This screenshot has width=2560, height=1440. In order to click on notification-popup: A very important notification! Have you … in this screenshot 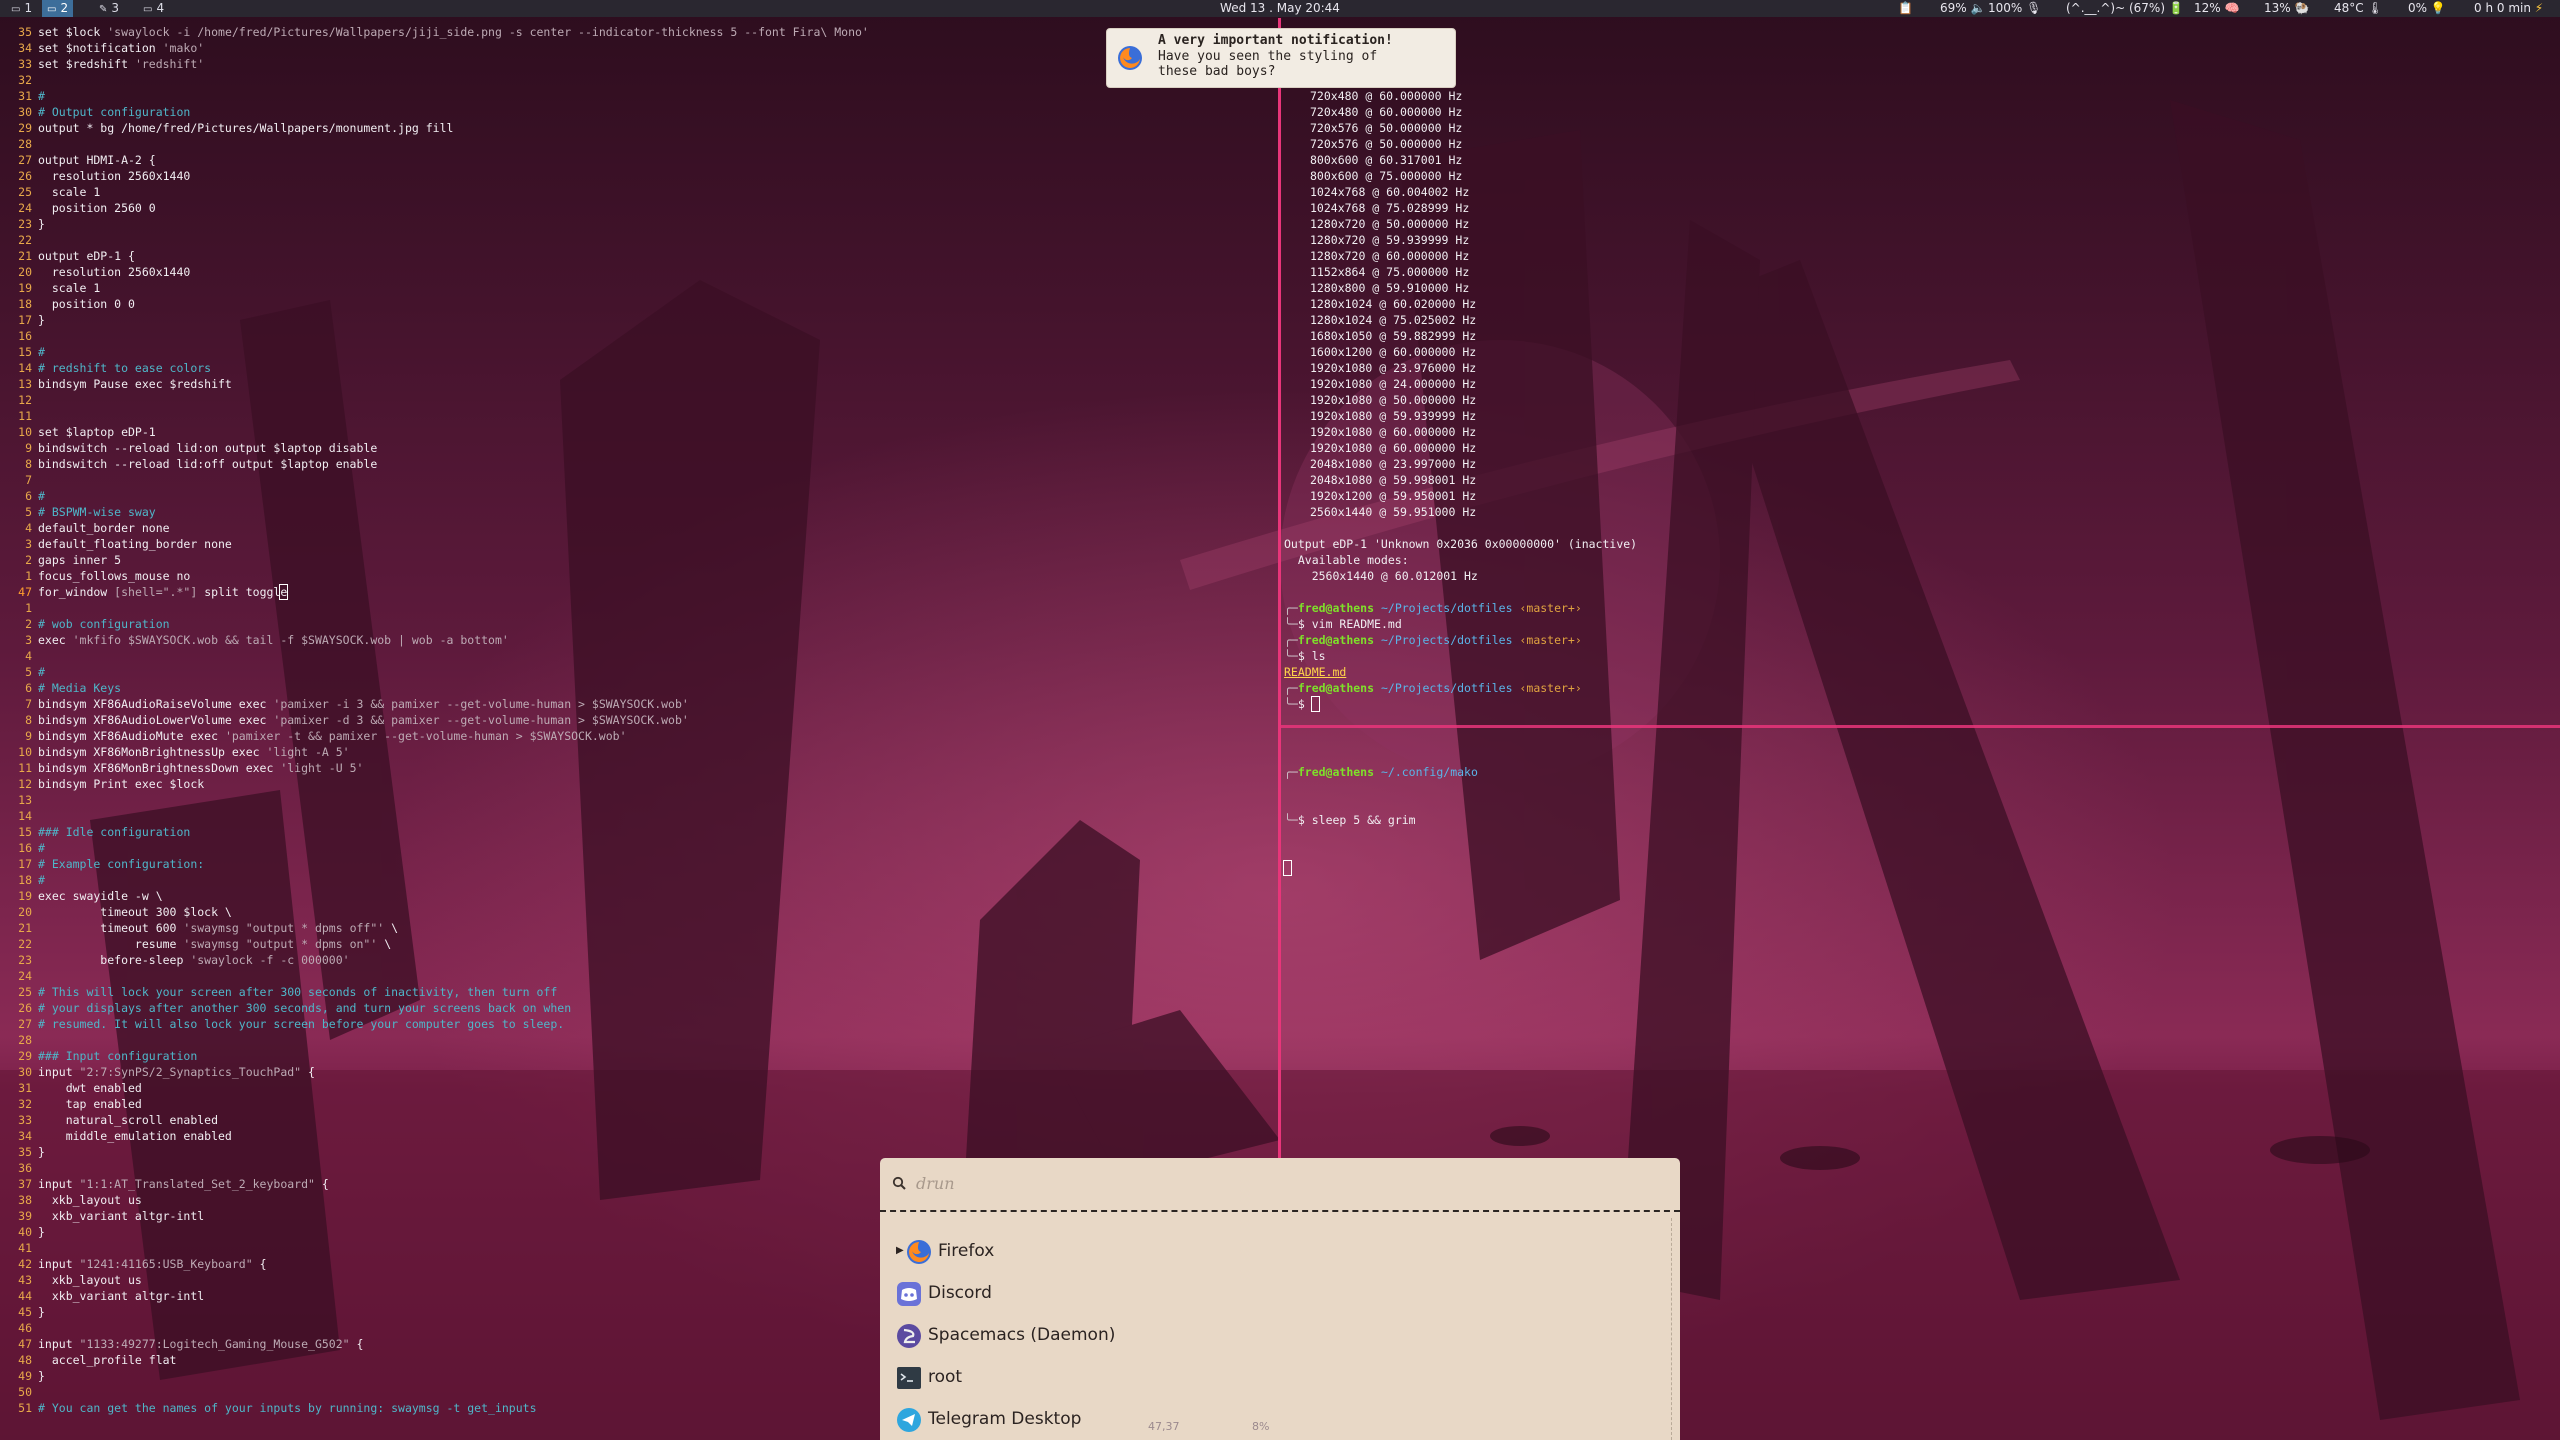, I will do `click(1281, 58)`.